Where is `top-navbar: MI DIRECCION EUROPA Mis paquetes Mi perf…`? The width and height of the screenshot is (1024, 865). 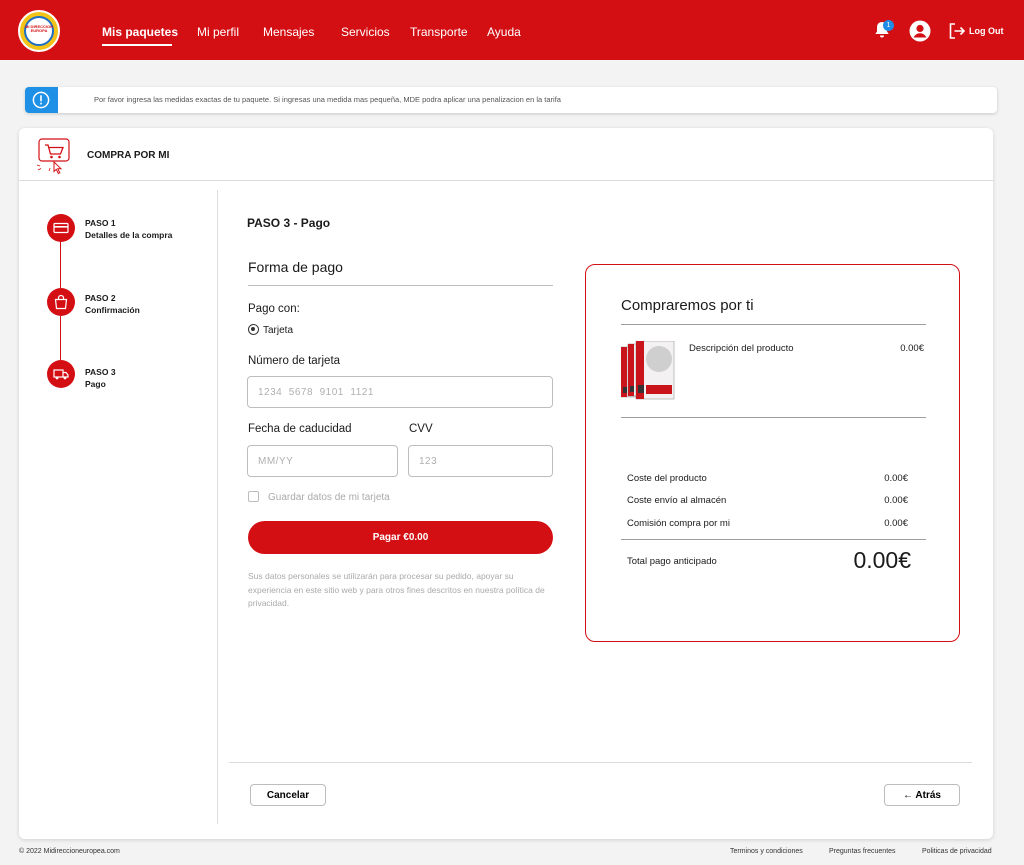 top-navbar: MI DIRECCION EUROPA Mis paquetes Mi perf… is located at coordinates (512, 30).